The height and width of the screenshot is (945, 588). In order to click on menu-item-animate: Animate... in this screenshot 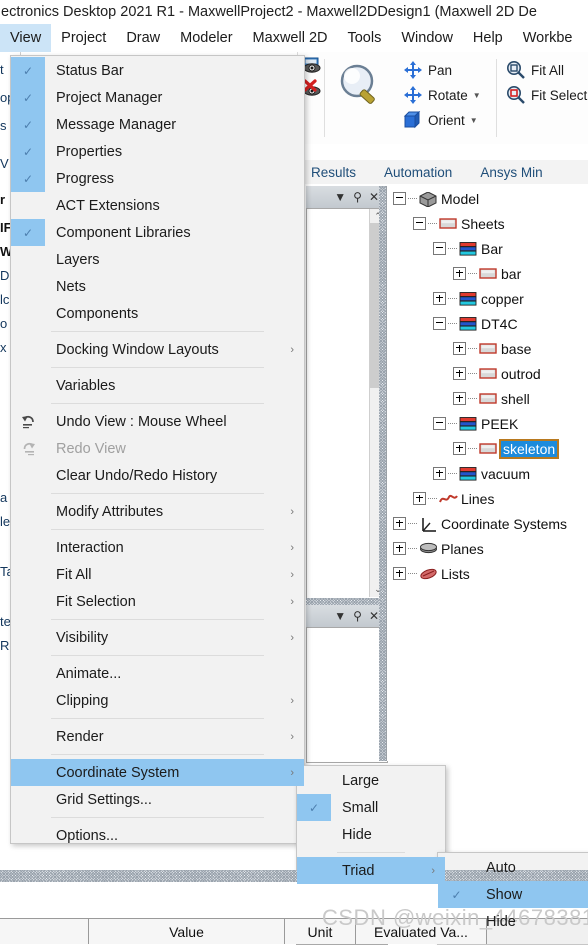, I will do `click(157, 673)`.